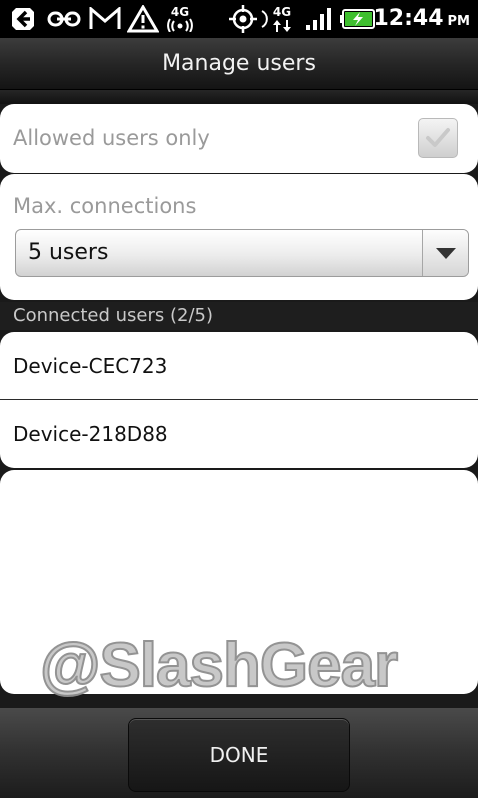 The image size is (478, 798). I want to click on signal-icon, so click(319, 19).